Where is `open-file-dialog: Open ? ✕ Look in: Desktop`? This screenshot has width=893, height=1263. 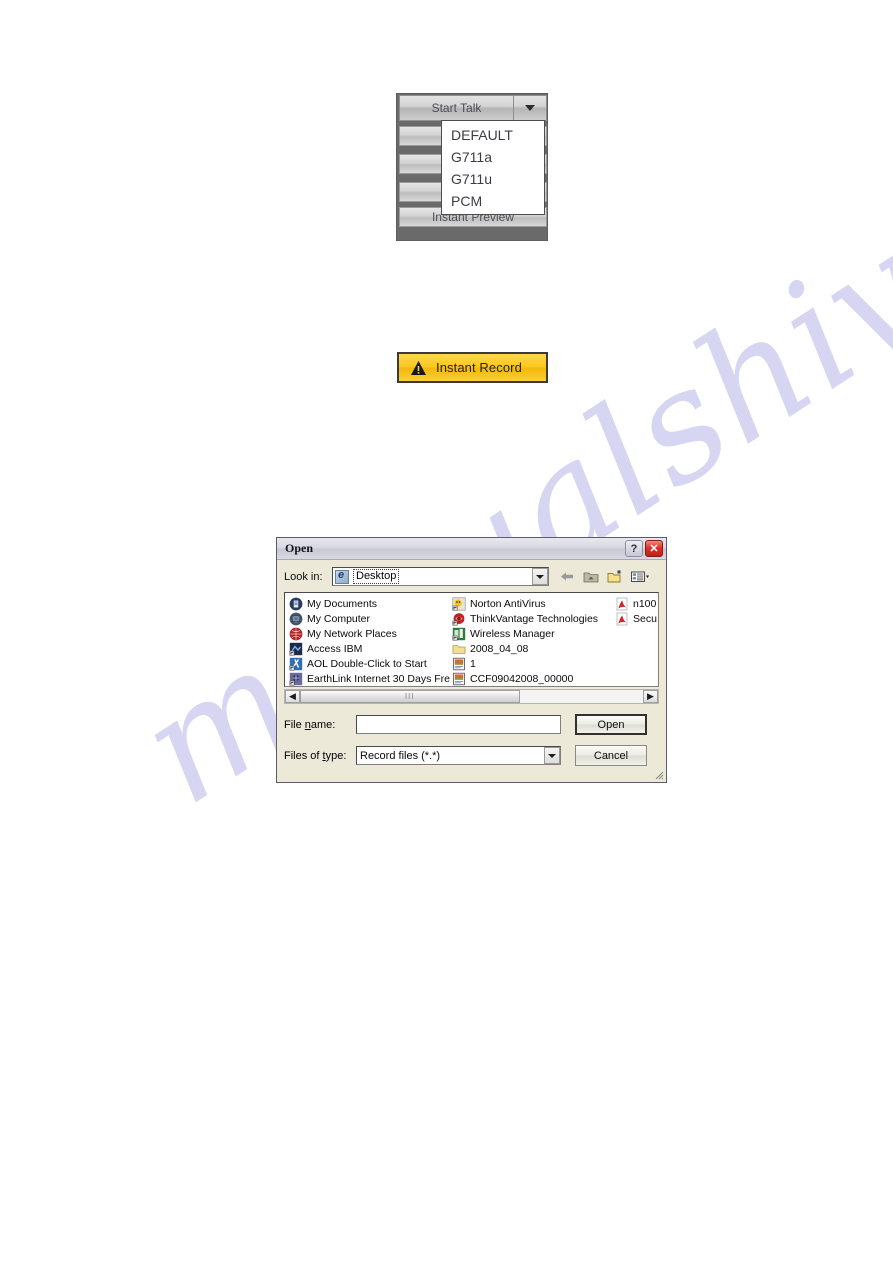 open-file-dialog: Open ? ✕ Look in: Desktop is located at coordinates (471, 660).